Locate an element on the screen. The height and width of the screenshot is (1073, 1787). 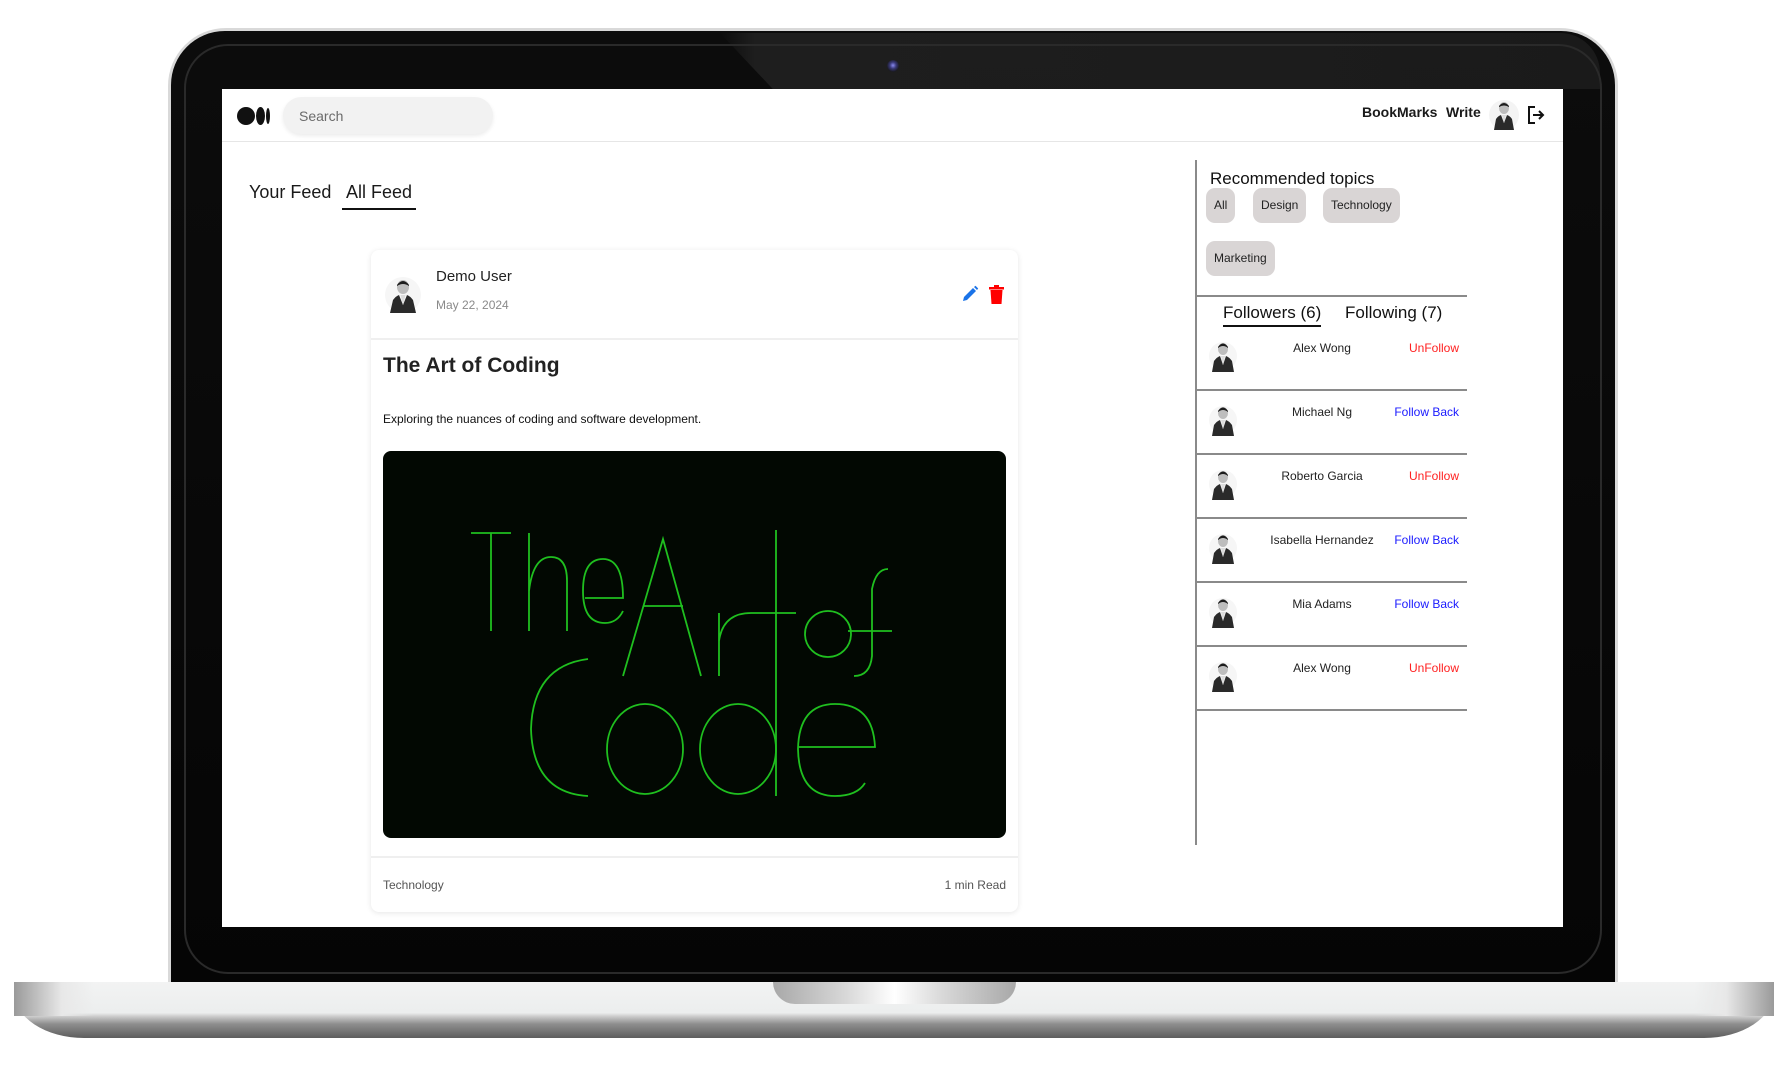
pencil-icon is located at coordinates (970, 294).